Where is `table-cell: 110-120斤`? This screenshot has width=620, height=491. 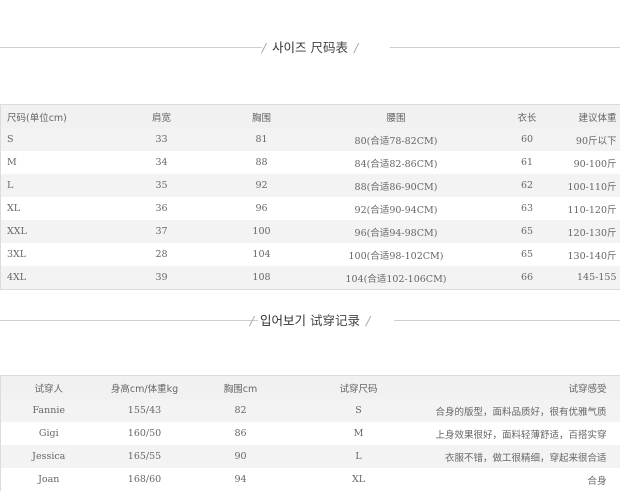
table-cell: 110-120斤 is located at coordinates (588, 208).